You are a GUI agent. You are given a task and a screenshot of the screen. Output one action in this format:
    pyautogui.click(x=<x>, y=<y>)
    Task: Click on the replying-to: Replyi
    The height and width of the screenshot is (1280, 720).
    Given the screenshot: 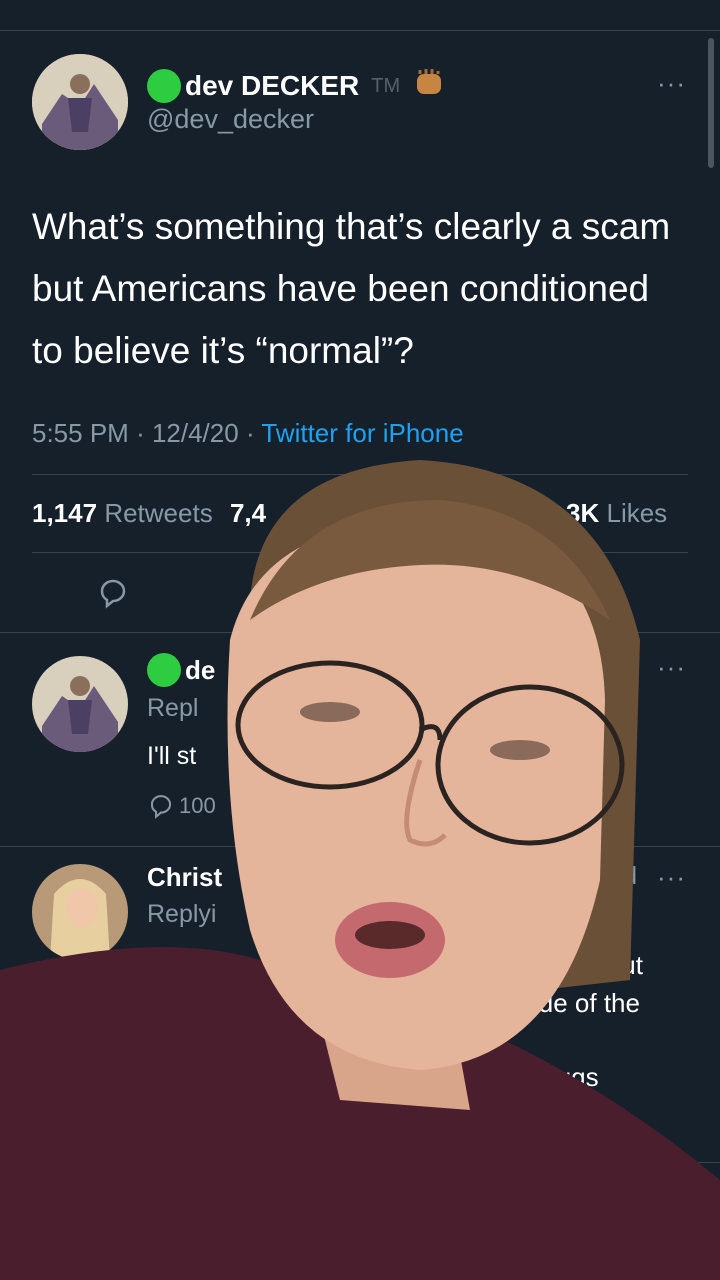 What is the action you would take?
    pyautogui.click(x=182, y=914)
    